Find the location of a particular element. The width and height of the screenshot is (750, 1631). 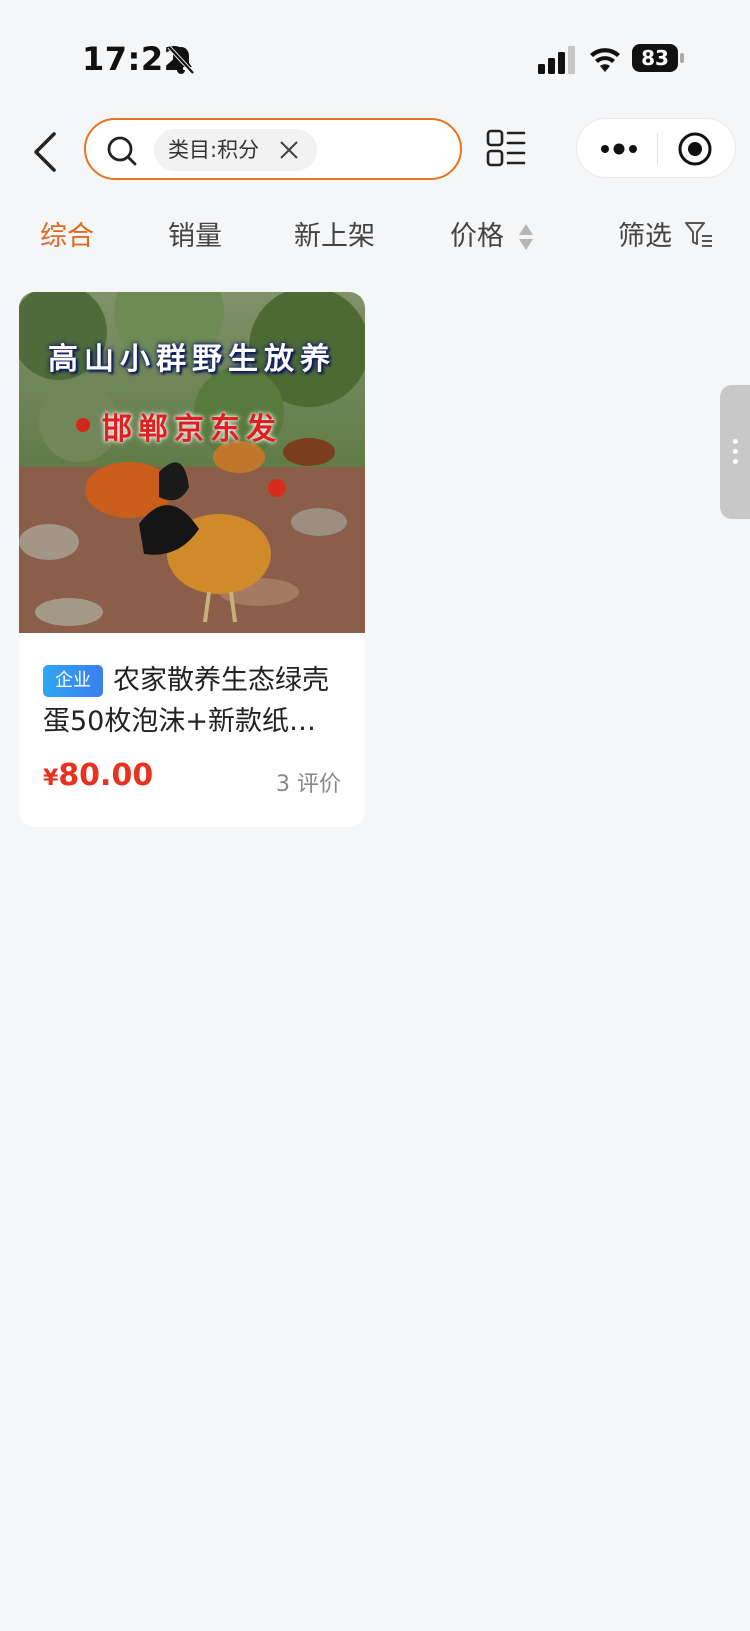

sort-tab-new: 新上架 is located at coordinates (334, 233).